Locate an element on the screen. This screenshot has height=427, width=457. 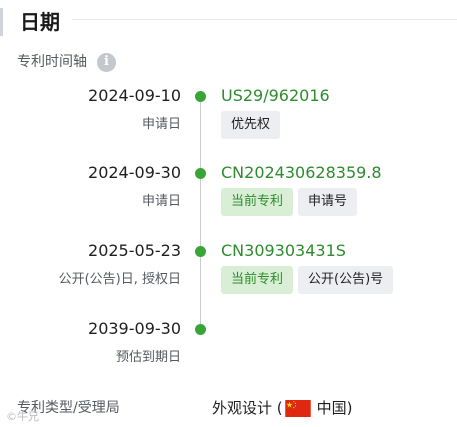
patent-type-text: 外观设计 ( is located at coordinates (247, 408).